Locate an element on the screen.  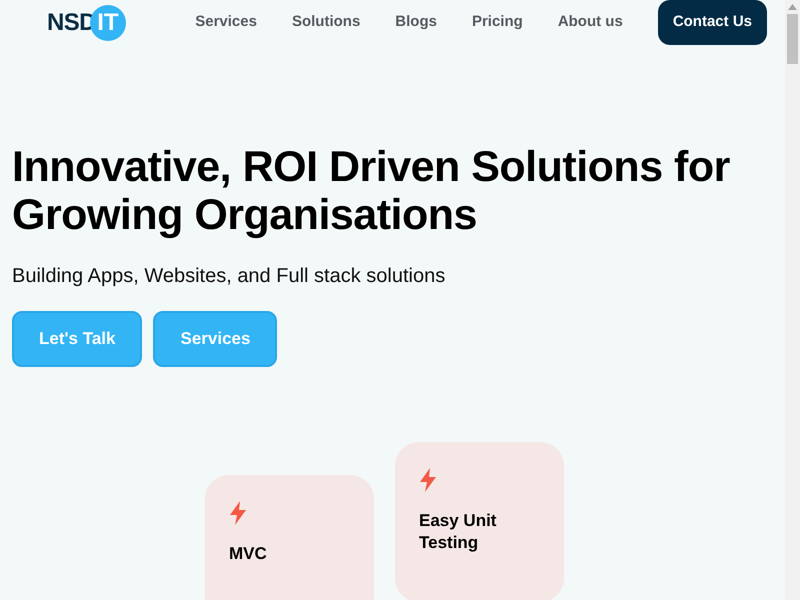
nav-link: Services is located at coordinates (226, 22).